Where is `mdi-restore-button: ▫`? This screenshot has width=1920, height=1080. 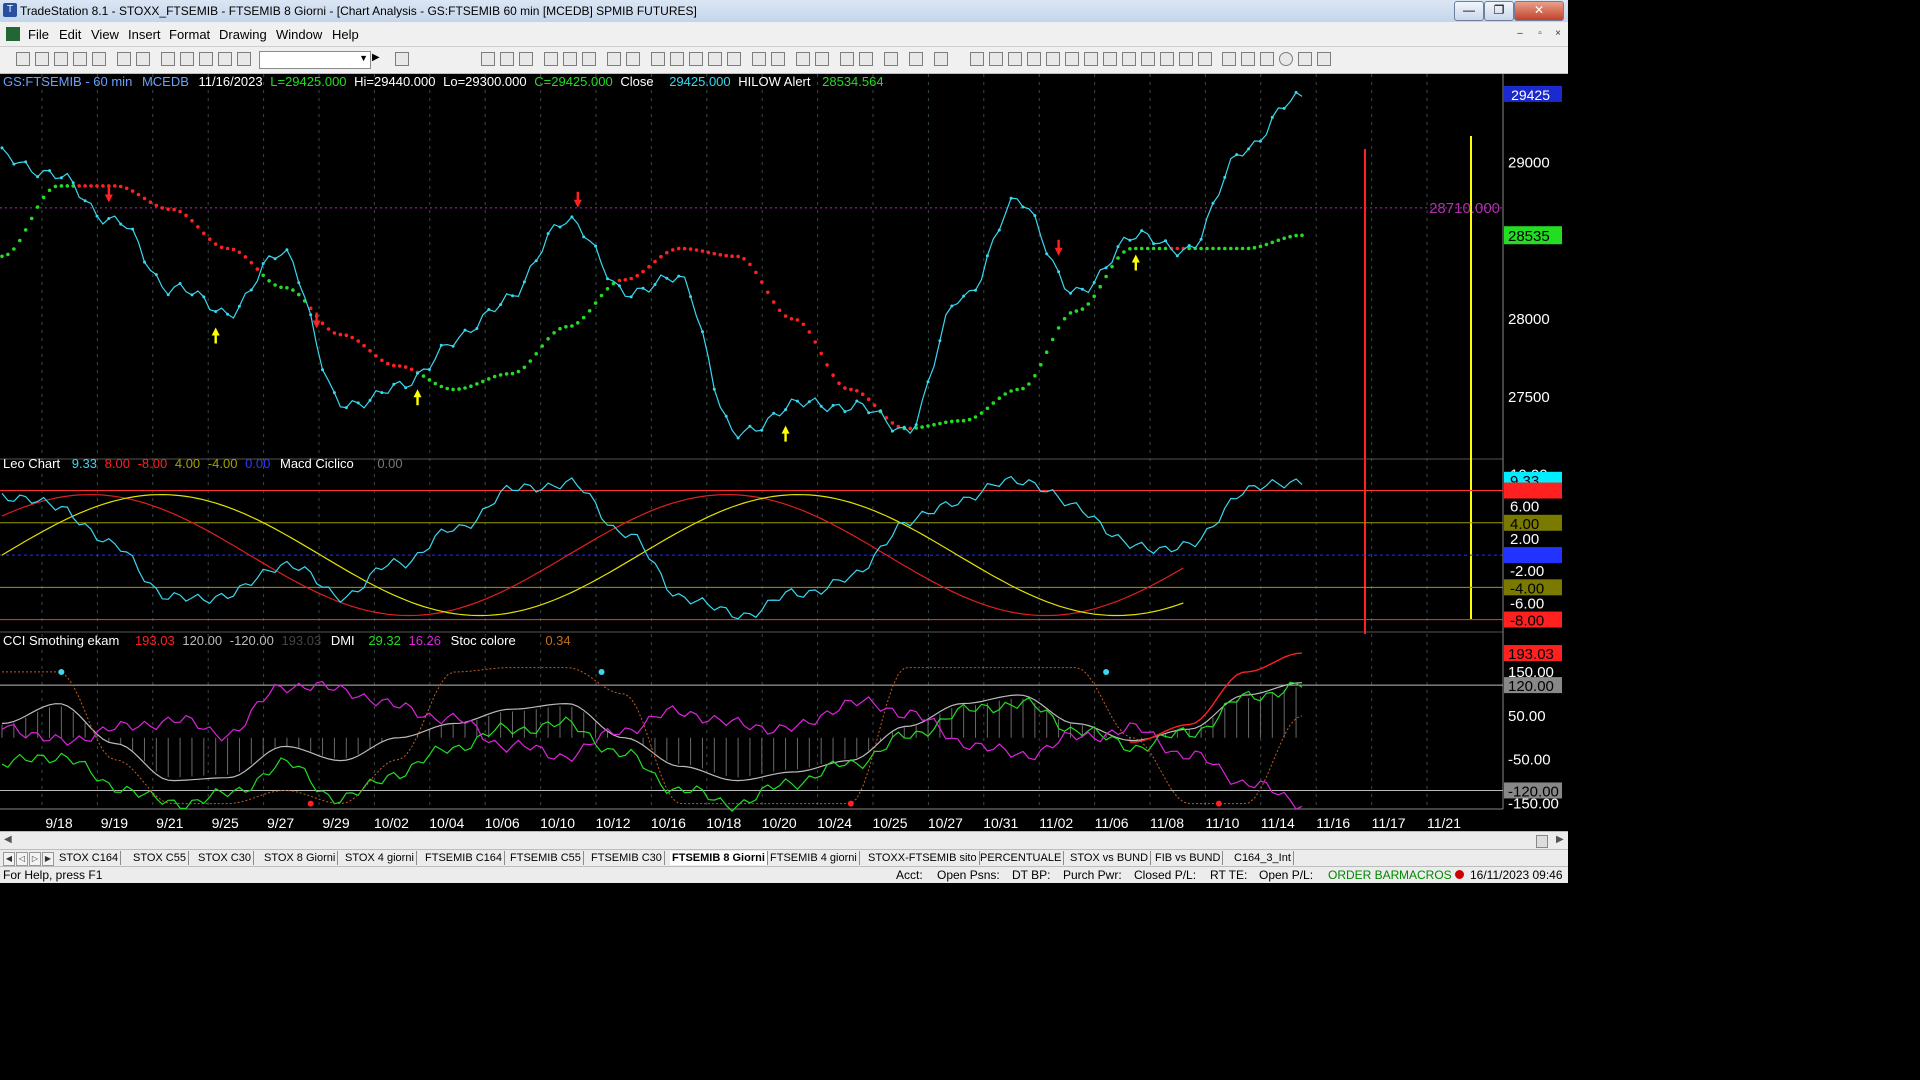
mdi-restore-button: ▫ is located at coordinates (1540, 34).